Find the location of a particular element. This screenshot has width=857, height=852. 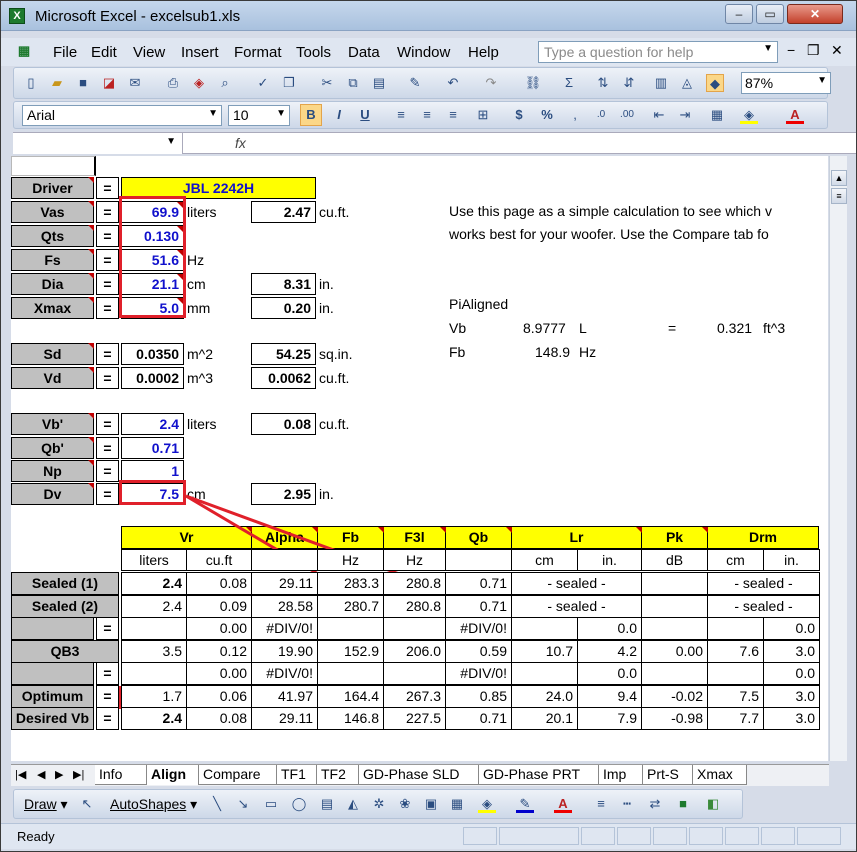

workbook-restore-button: ❐ is located at coordinates (813, 50).